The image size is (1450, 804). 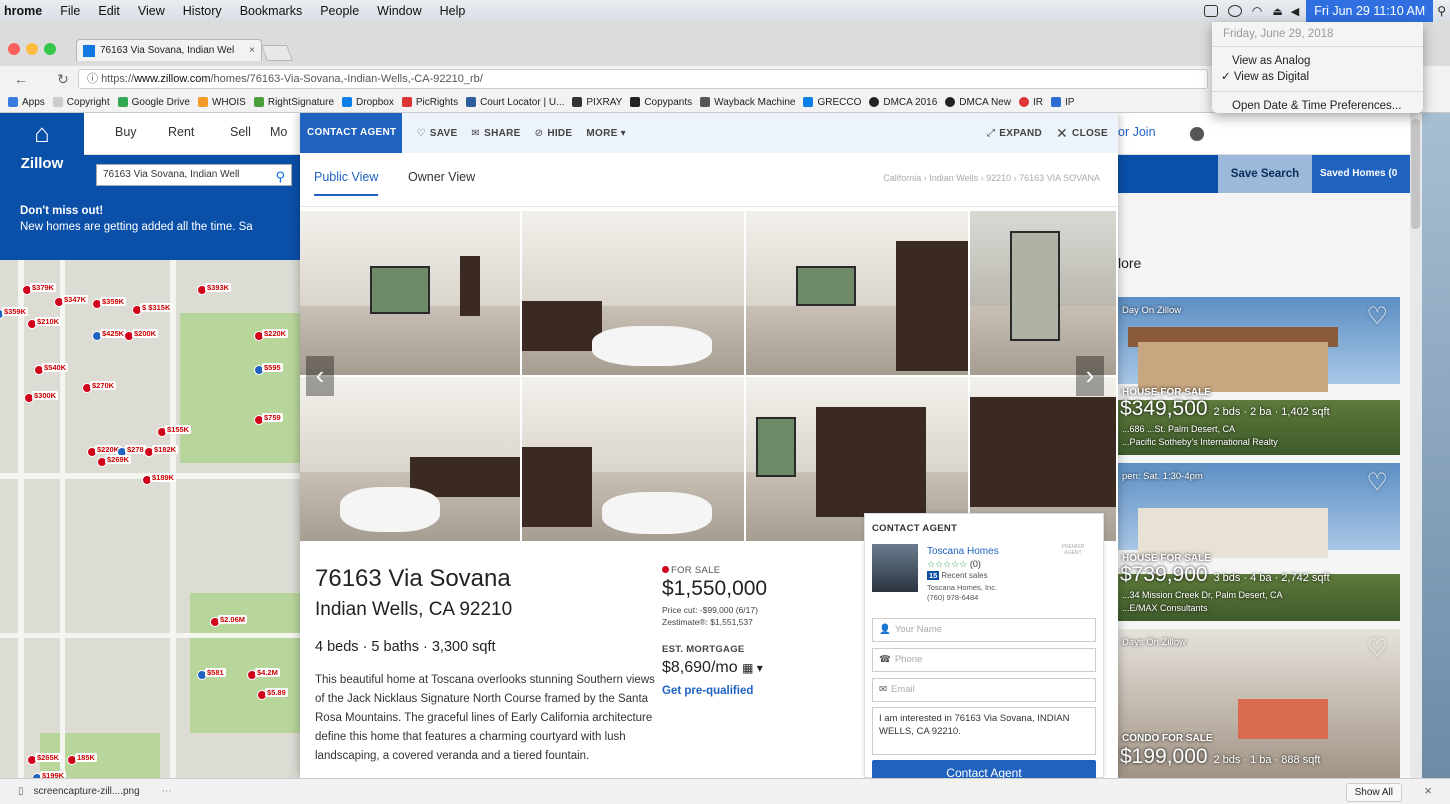 I want to click on menu-history: History, so click(x=202, y=11).